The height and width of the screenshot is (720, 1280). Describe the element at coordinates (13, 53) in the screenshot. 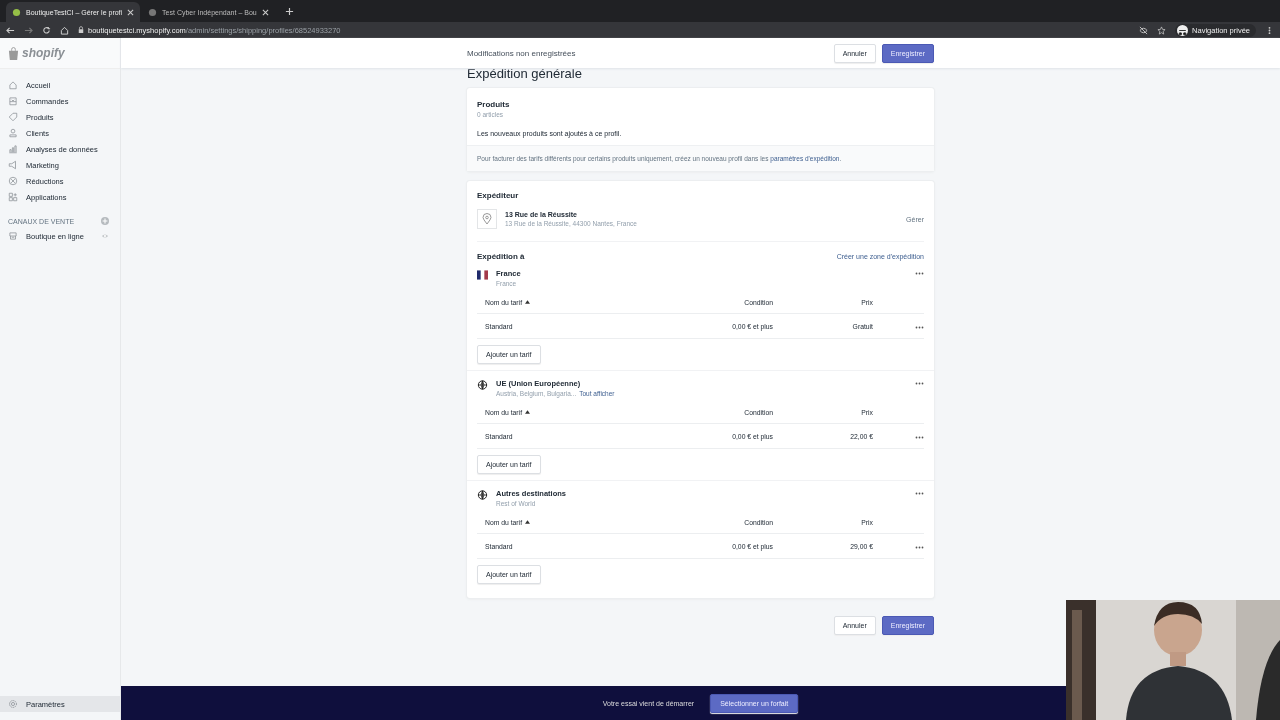

I see `shopping-bag-icon` at that location.